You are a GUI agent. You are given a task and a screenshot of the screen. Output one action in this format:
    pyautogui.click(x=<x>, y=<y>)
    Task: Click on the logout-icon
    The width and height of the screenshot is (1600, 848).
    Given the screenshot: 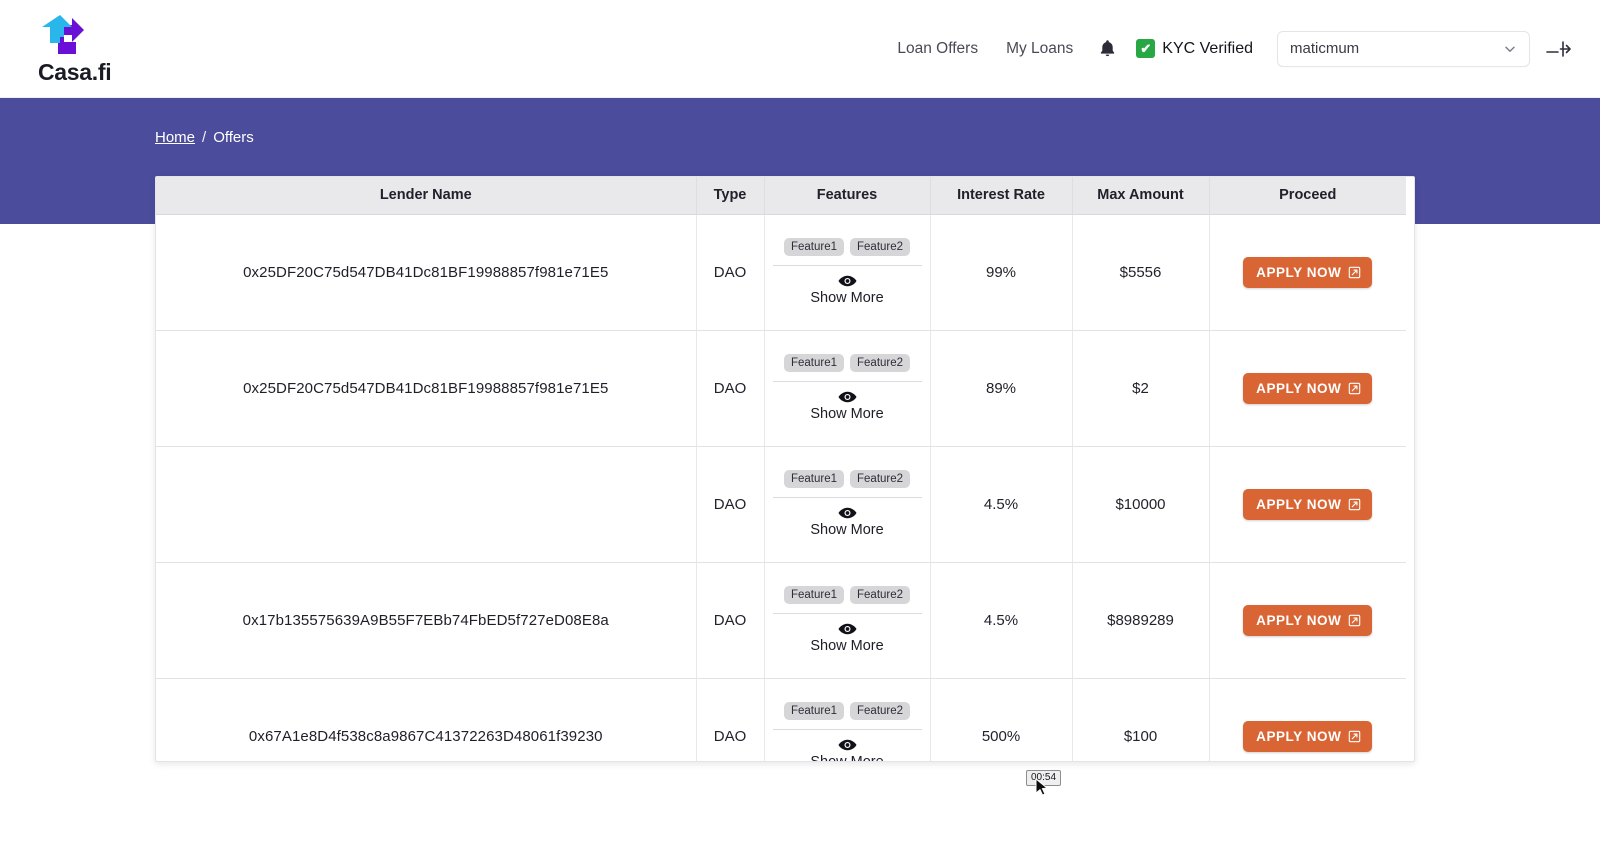 What is the action you would take?
    pyautogui.click(x=1558, y=48)
    